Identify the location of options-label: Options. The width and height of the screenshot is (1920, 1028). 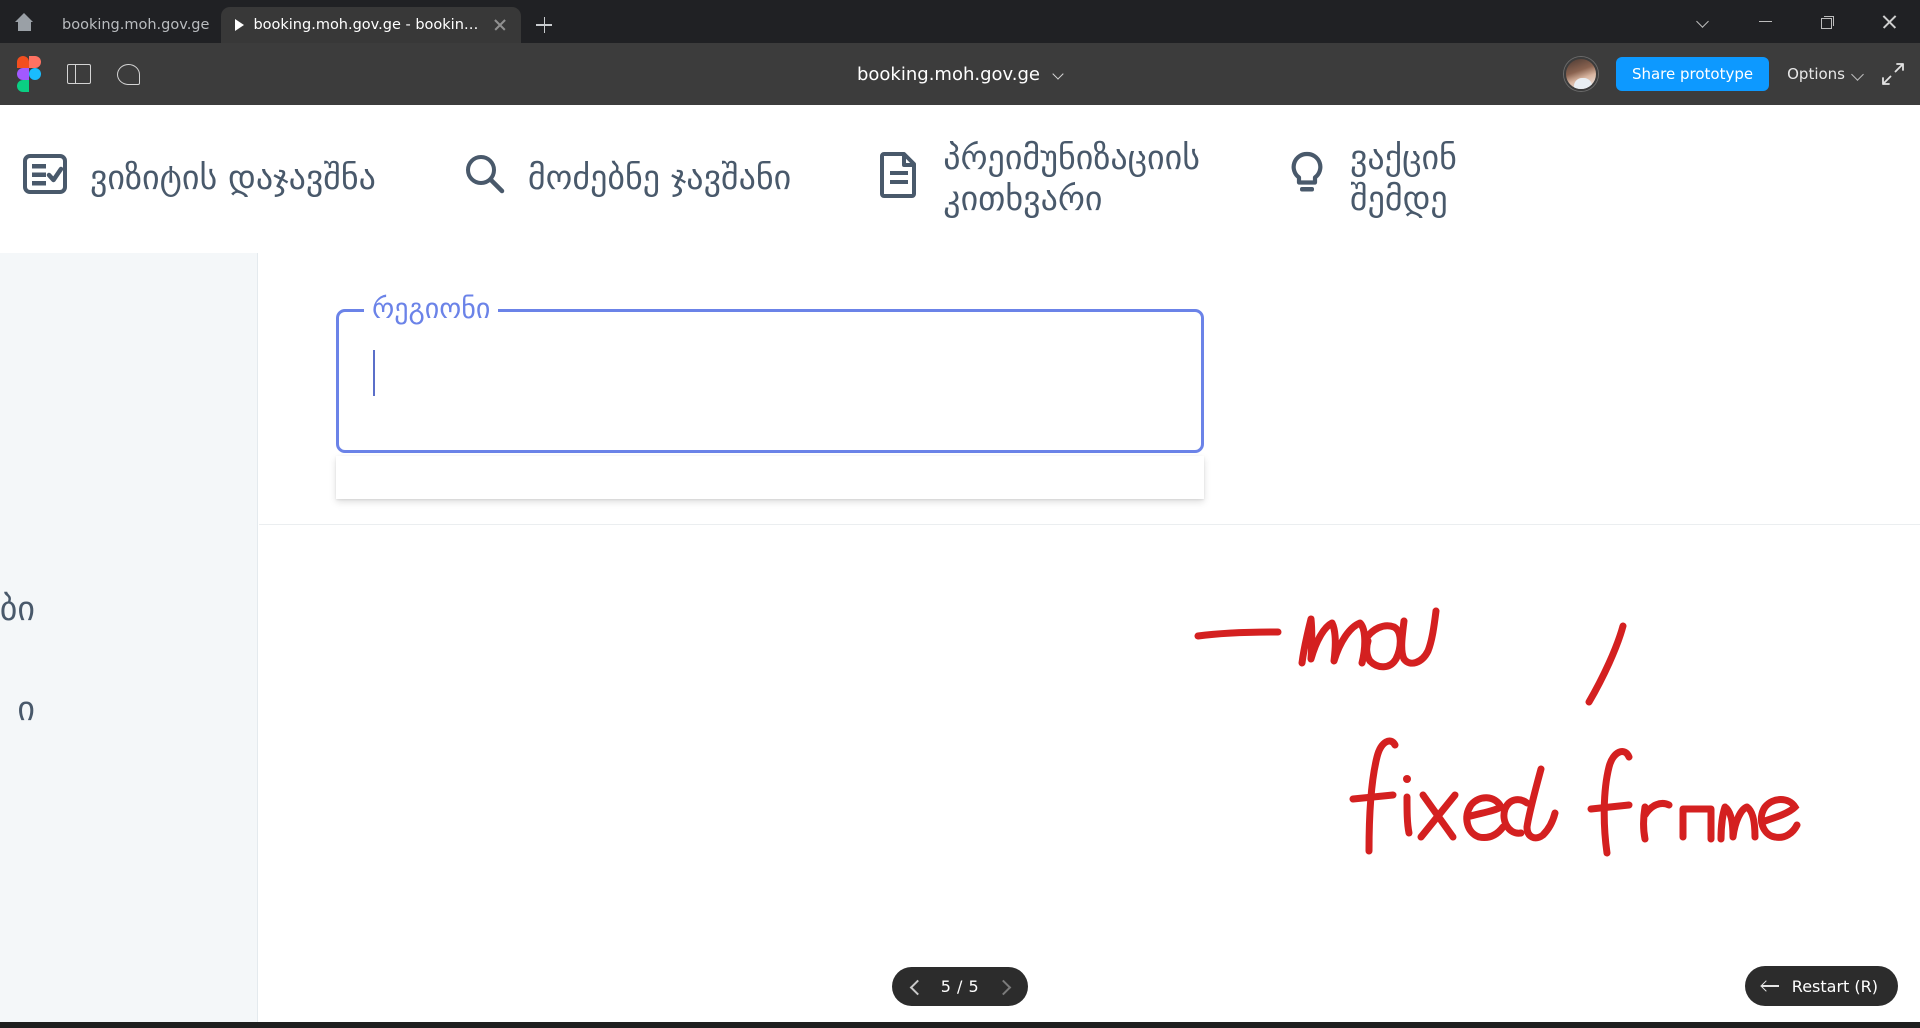
(1816, 74).